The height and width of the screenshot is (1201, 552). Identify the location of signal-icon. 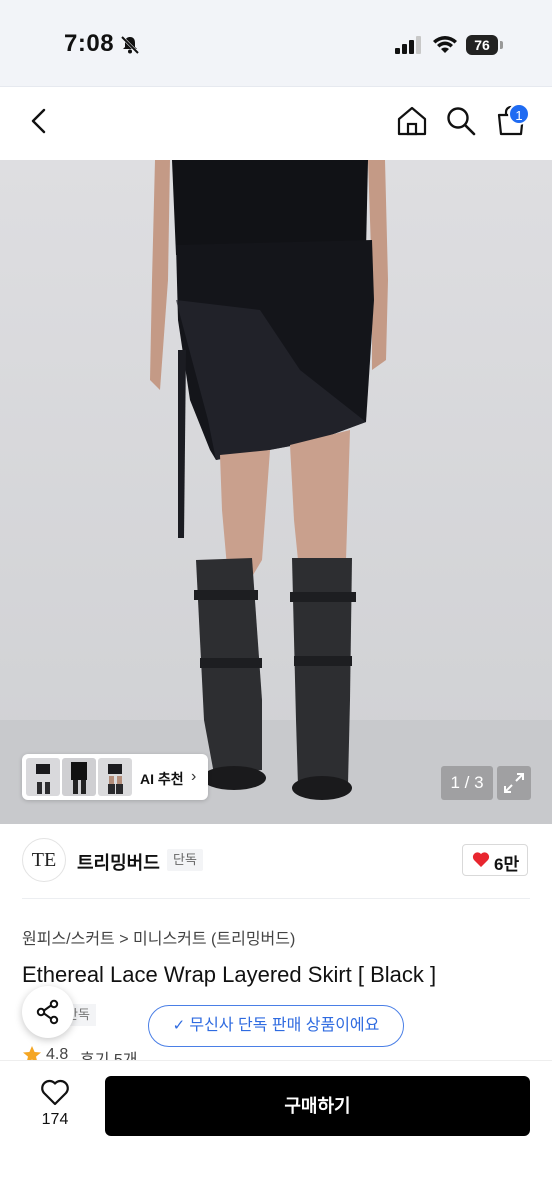
(408, 45).